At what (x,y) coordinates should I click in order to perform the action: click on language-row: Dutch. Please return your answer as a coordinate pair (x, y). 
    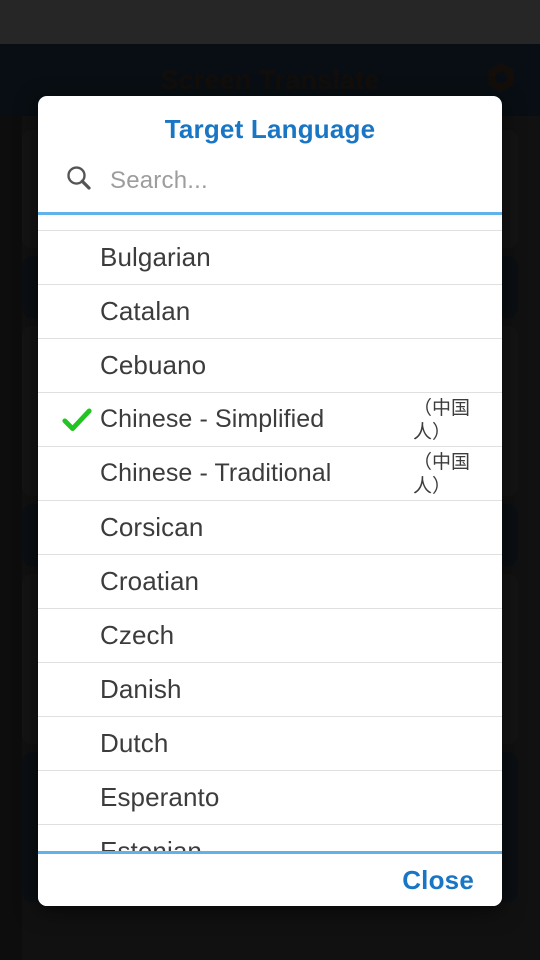
    Looking at the image, I should click on (270, 744).